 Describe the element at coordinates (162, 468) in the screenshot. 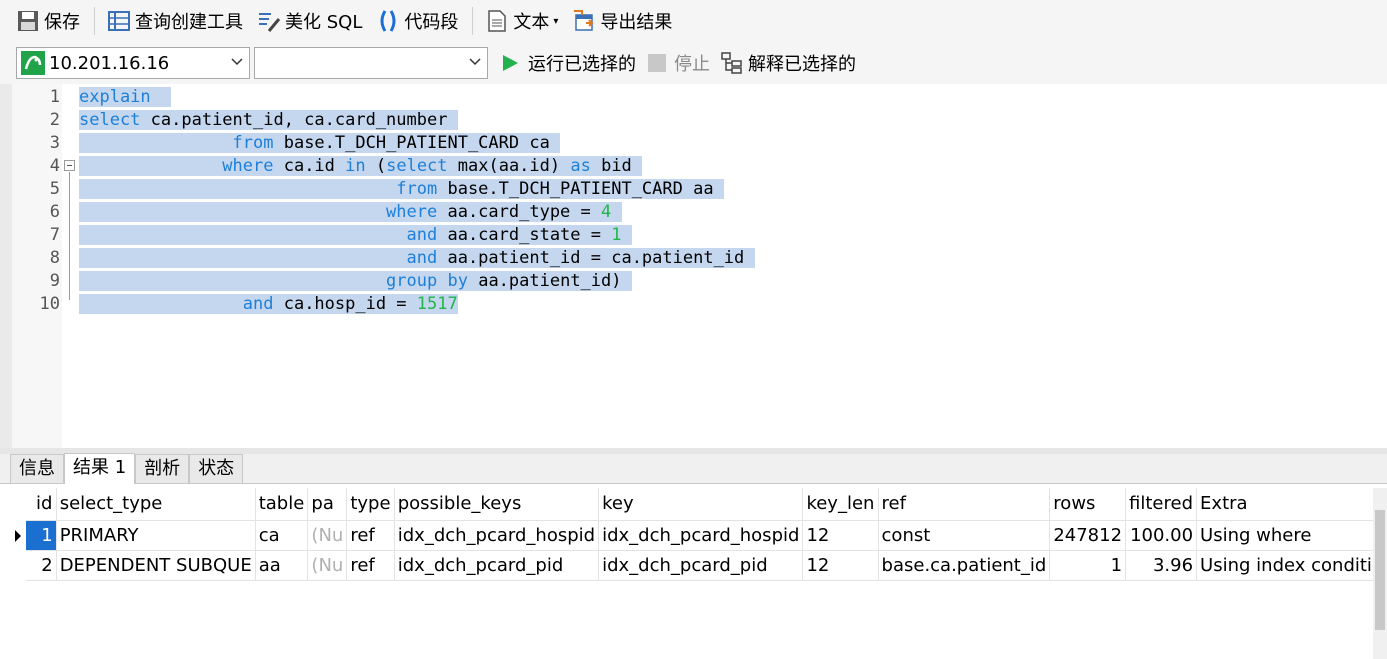

I see `tab-profile: 剖析` at that location.